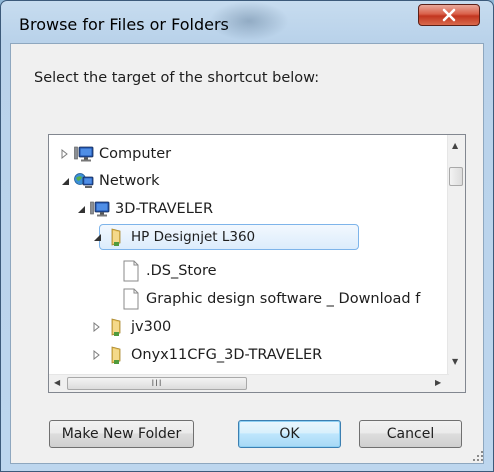 This screenshot has width=494, height=472. What do you see at coordinates (227, 355) in the screenshot?
I see `tree-item-label: Onyx11CFG_3D-TRAVELER` at bounding box center [227, 355].